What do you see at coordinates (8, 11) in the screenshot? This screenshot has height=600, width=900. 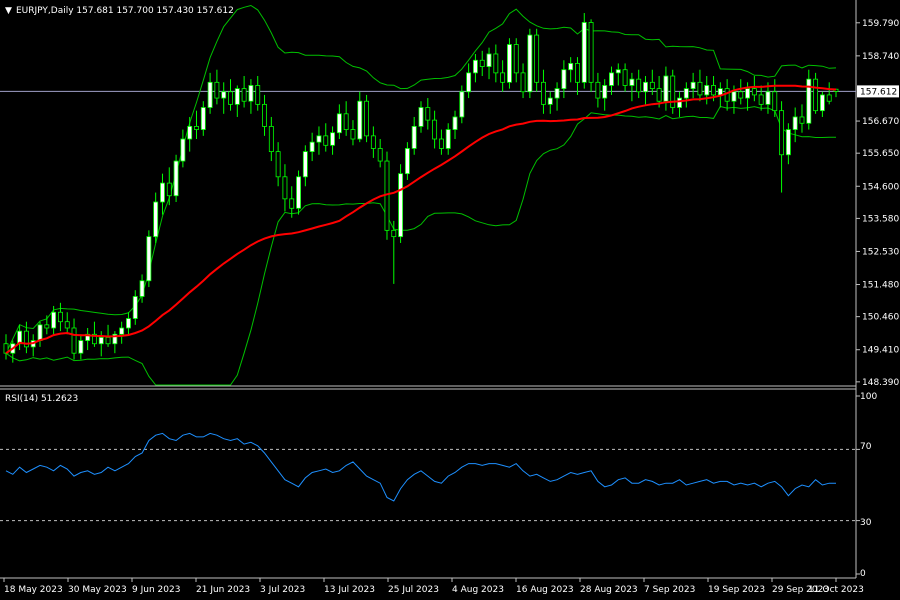 I see `header-arrow-icon: ▼` at bounding box center [8, 11].